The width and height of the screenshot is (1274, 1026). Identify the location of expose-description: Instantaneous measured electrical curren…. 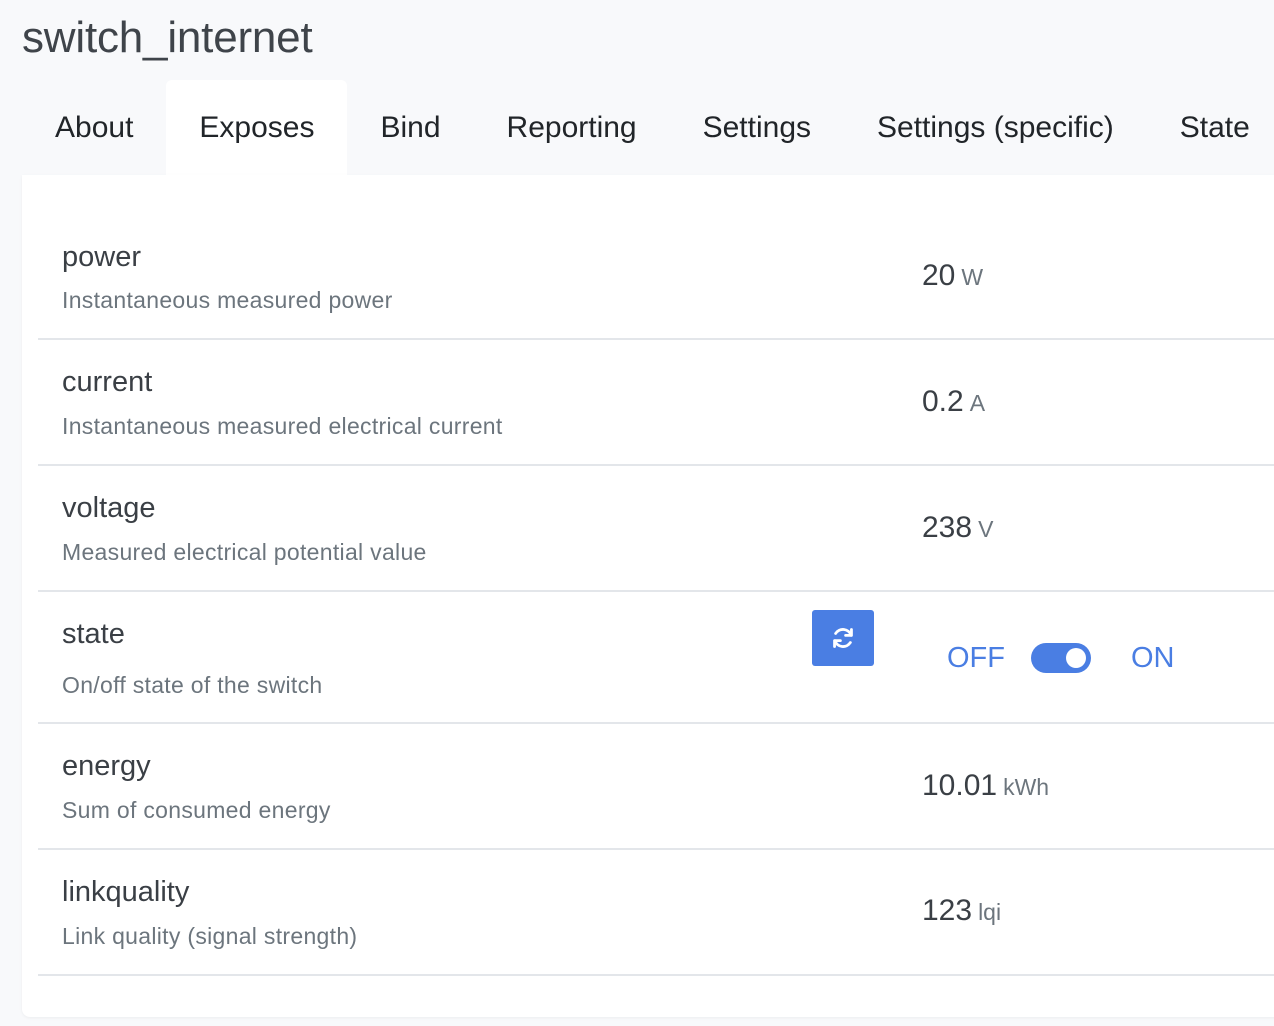
(282, 426).